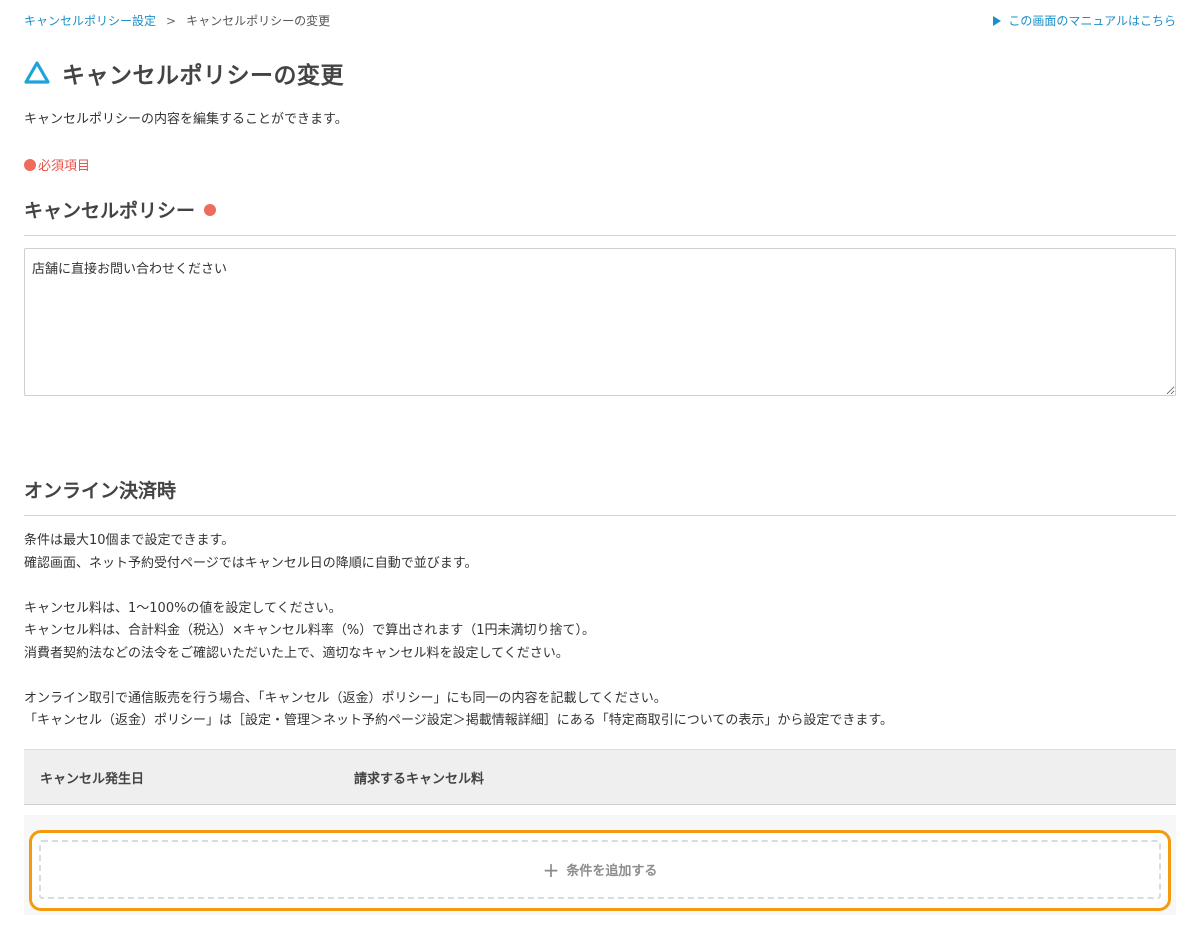 This screenshot has height=937, width=1200. Describe the element at coordinates (1092, 21) in the screenshot. I see `manual-link-label: この画面のマニュアルはこちら` at that location.